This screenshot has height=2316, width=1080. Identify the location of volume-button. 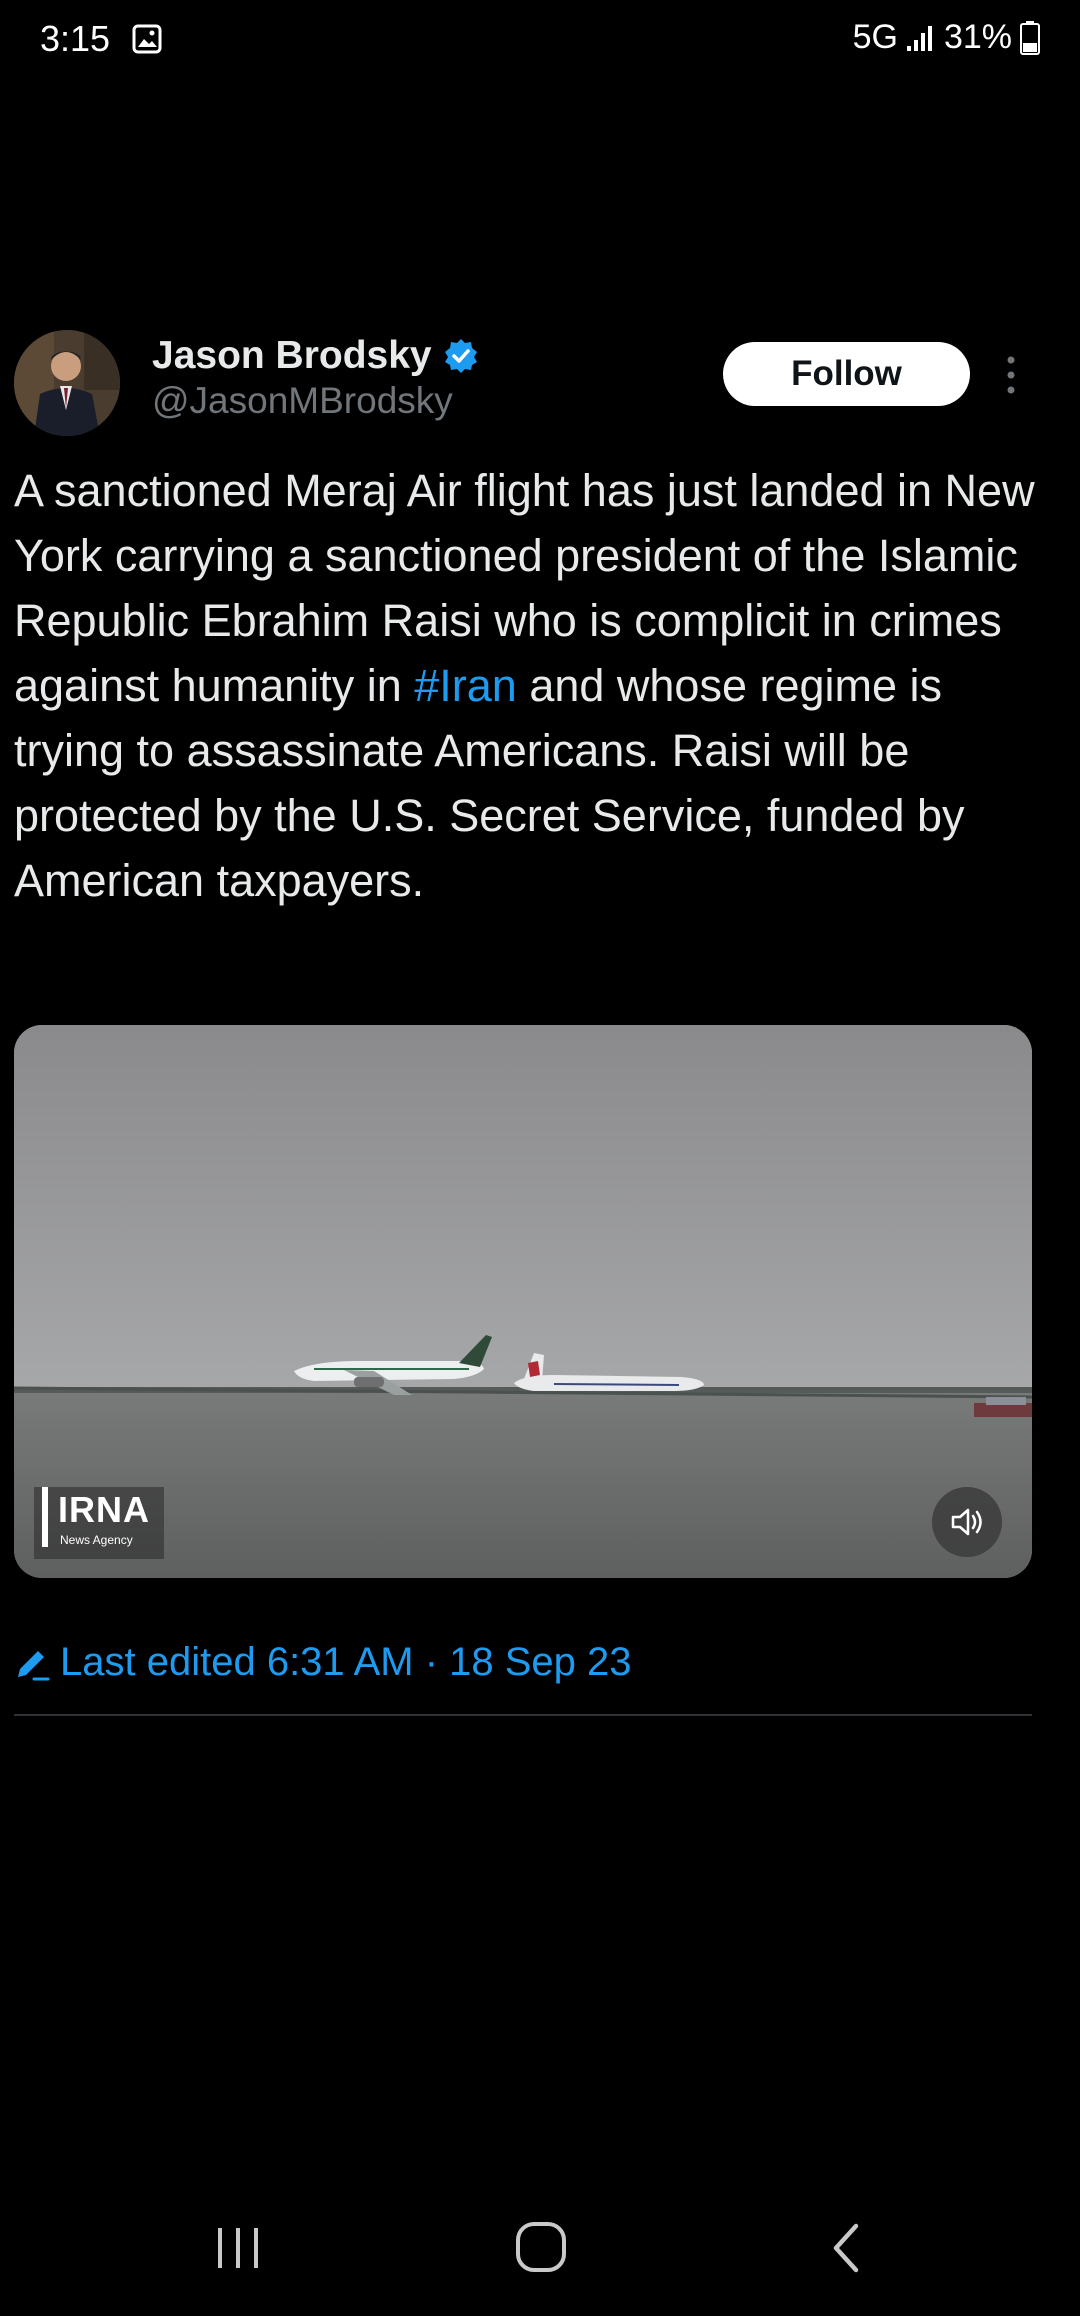
(967, 1522).